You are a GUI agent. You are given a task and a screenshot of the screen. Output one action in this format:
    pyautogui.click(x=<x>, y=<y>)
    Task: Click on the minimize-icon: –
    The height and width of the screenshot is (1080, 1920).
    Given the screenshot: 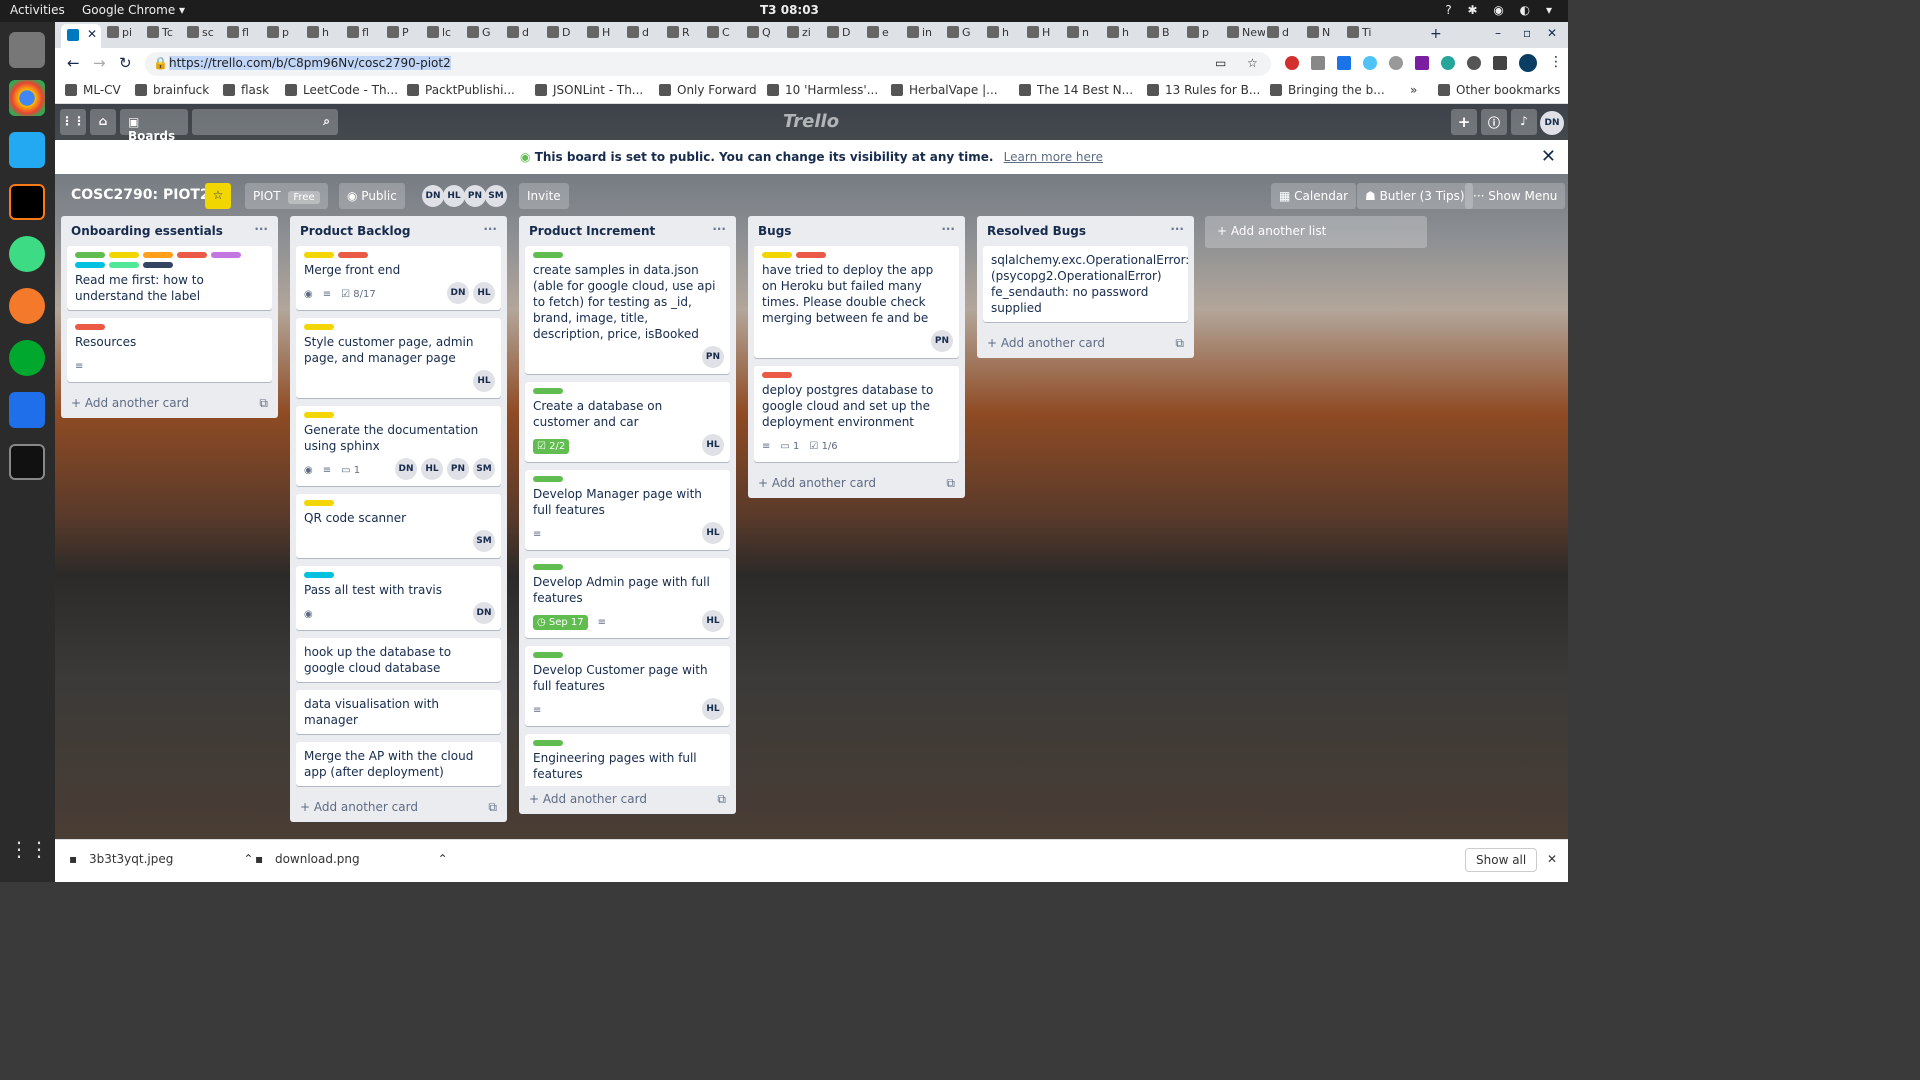 What is the action you would take?
    pyautogui.click(x=1498, y=33)
    